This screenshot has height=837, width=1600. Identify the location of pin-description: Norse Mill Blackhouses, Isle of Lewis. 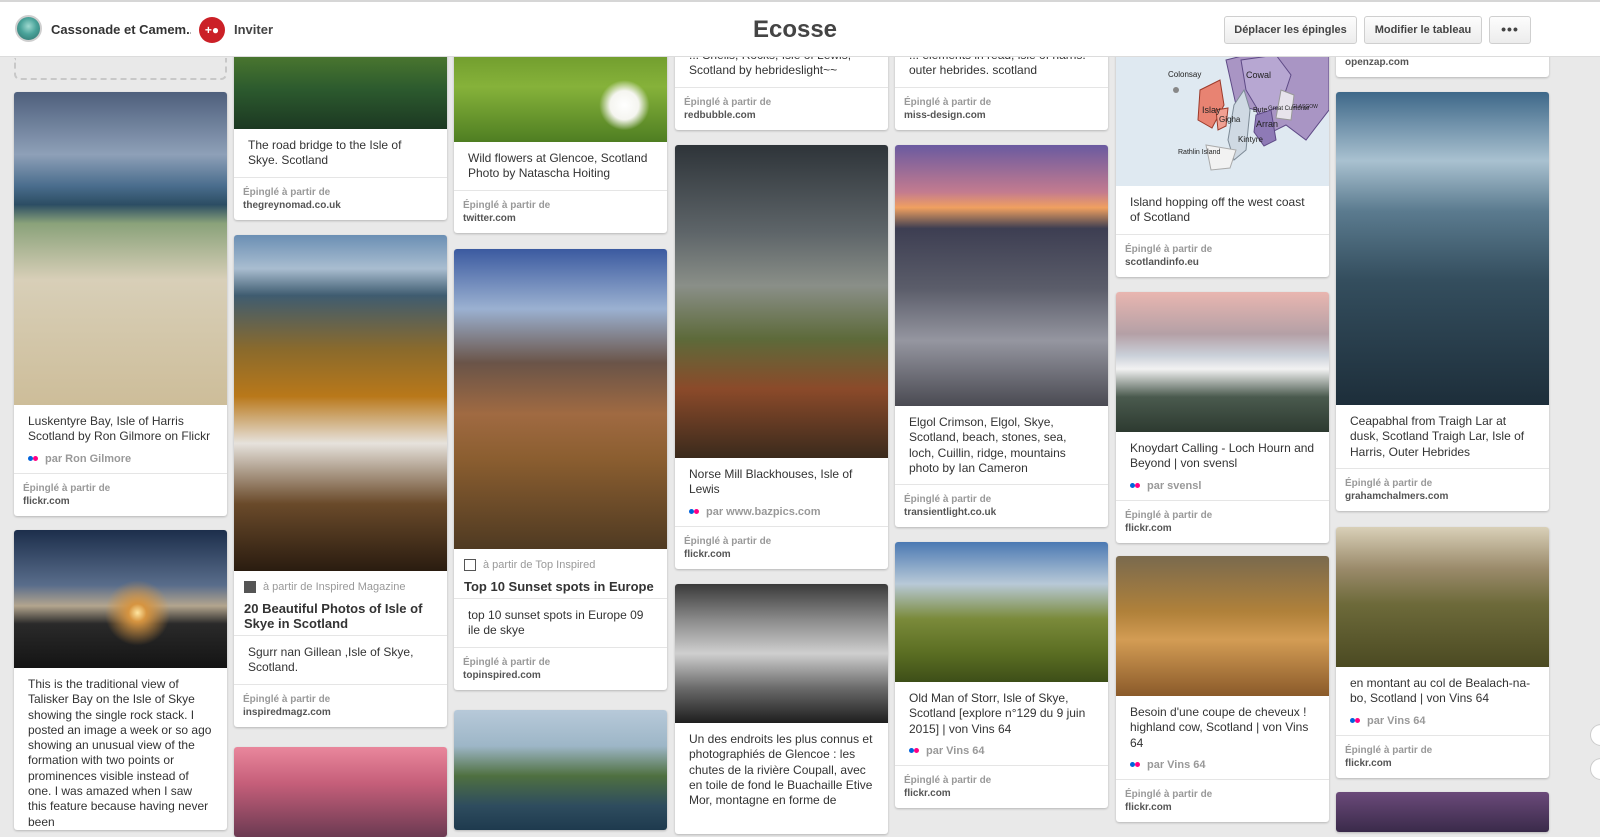
(771, 482).